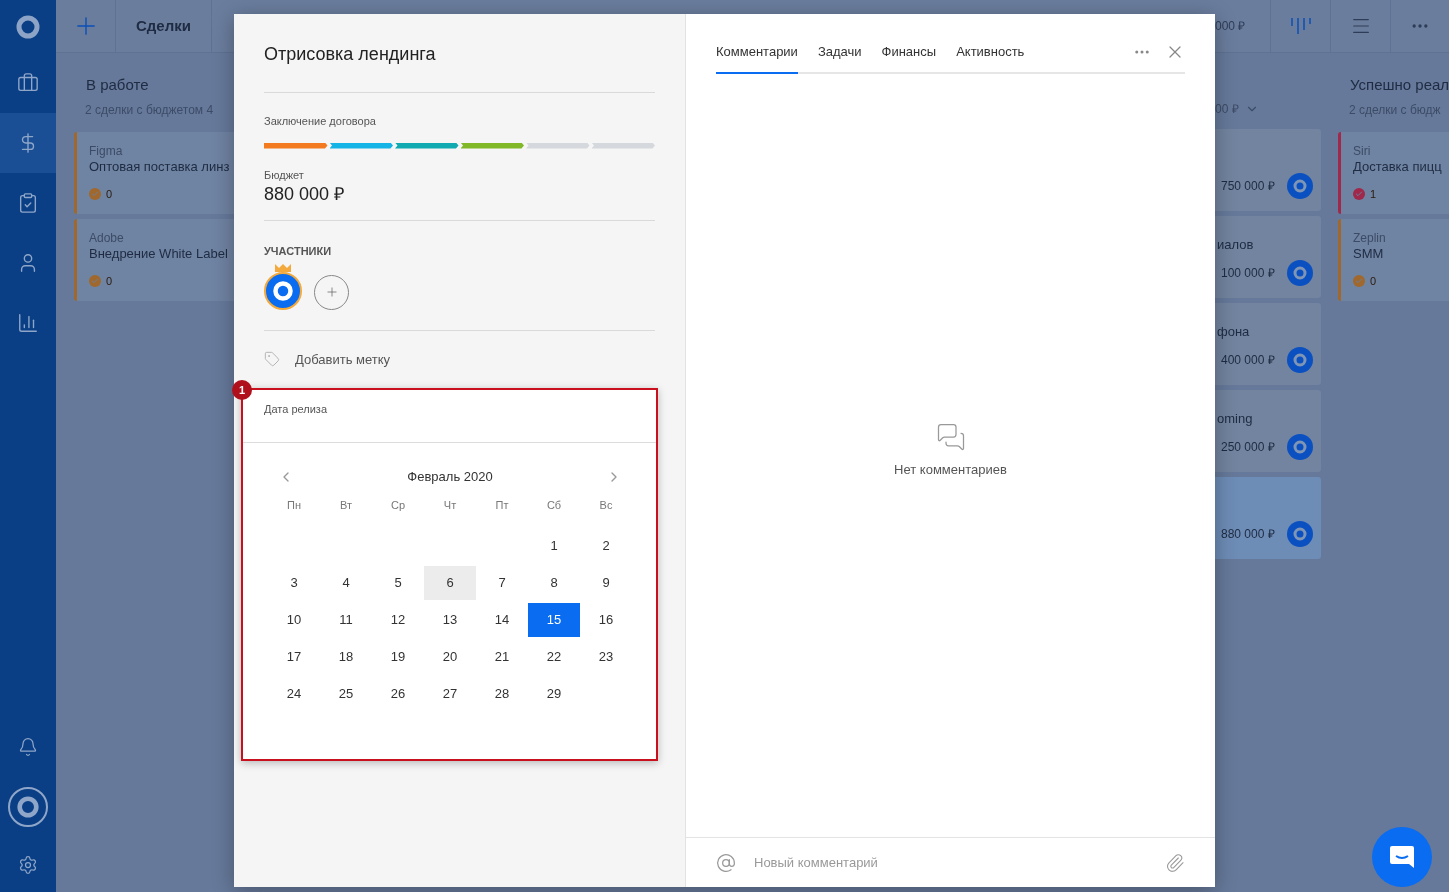  What do you see at coordinates (950, 862) in the screenshot?
I see `comment-field: Новый комментарий` at bounding box center [950, 862].